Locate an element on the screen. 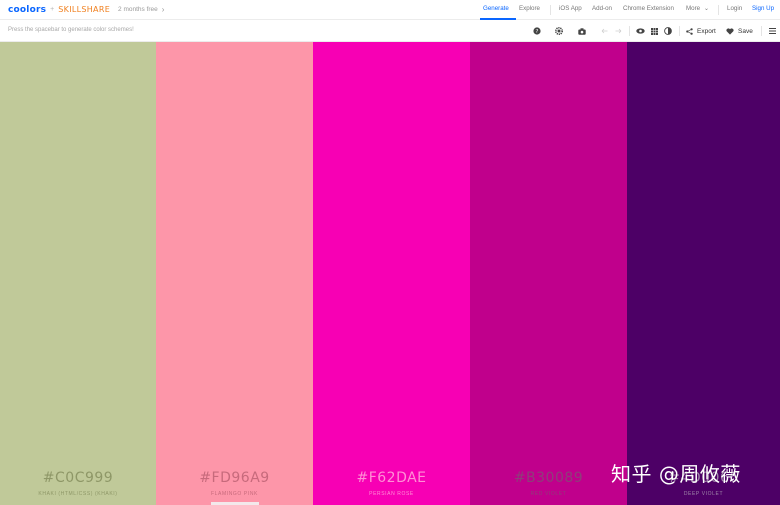 The image size is (780, 505). nav-add-on: Add-on is located at coordinates (602, 8).